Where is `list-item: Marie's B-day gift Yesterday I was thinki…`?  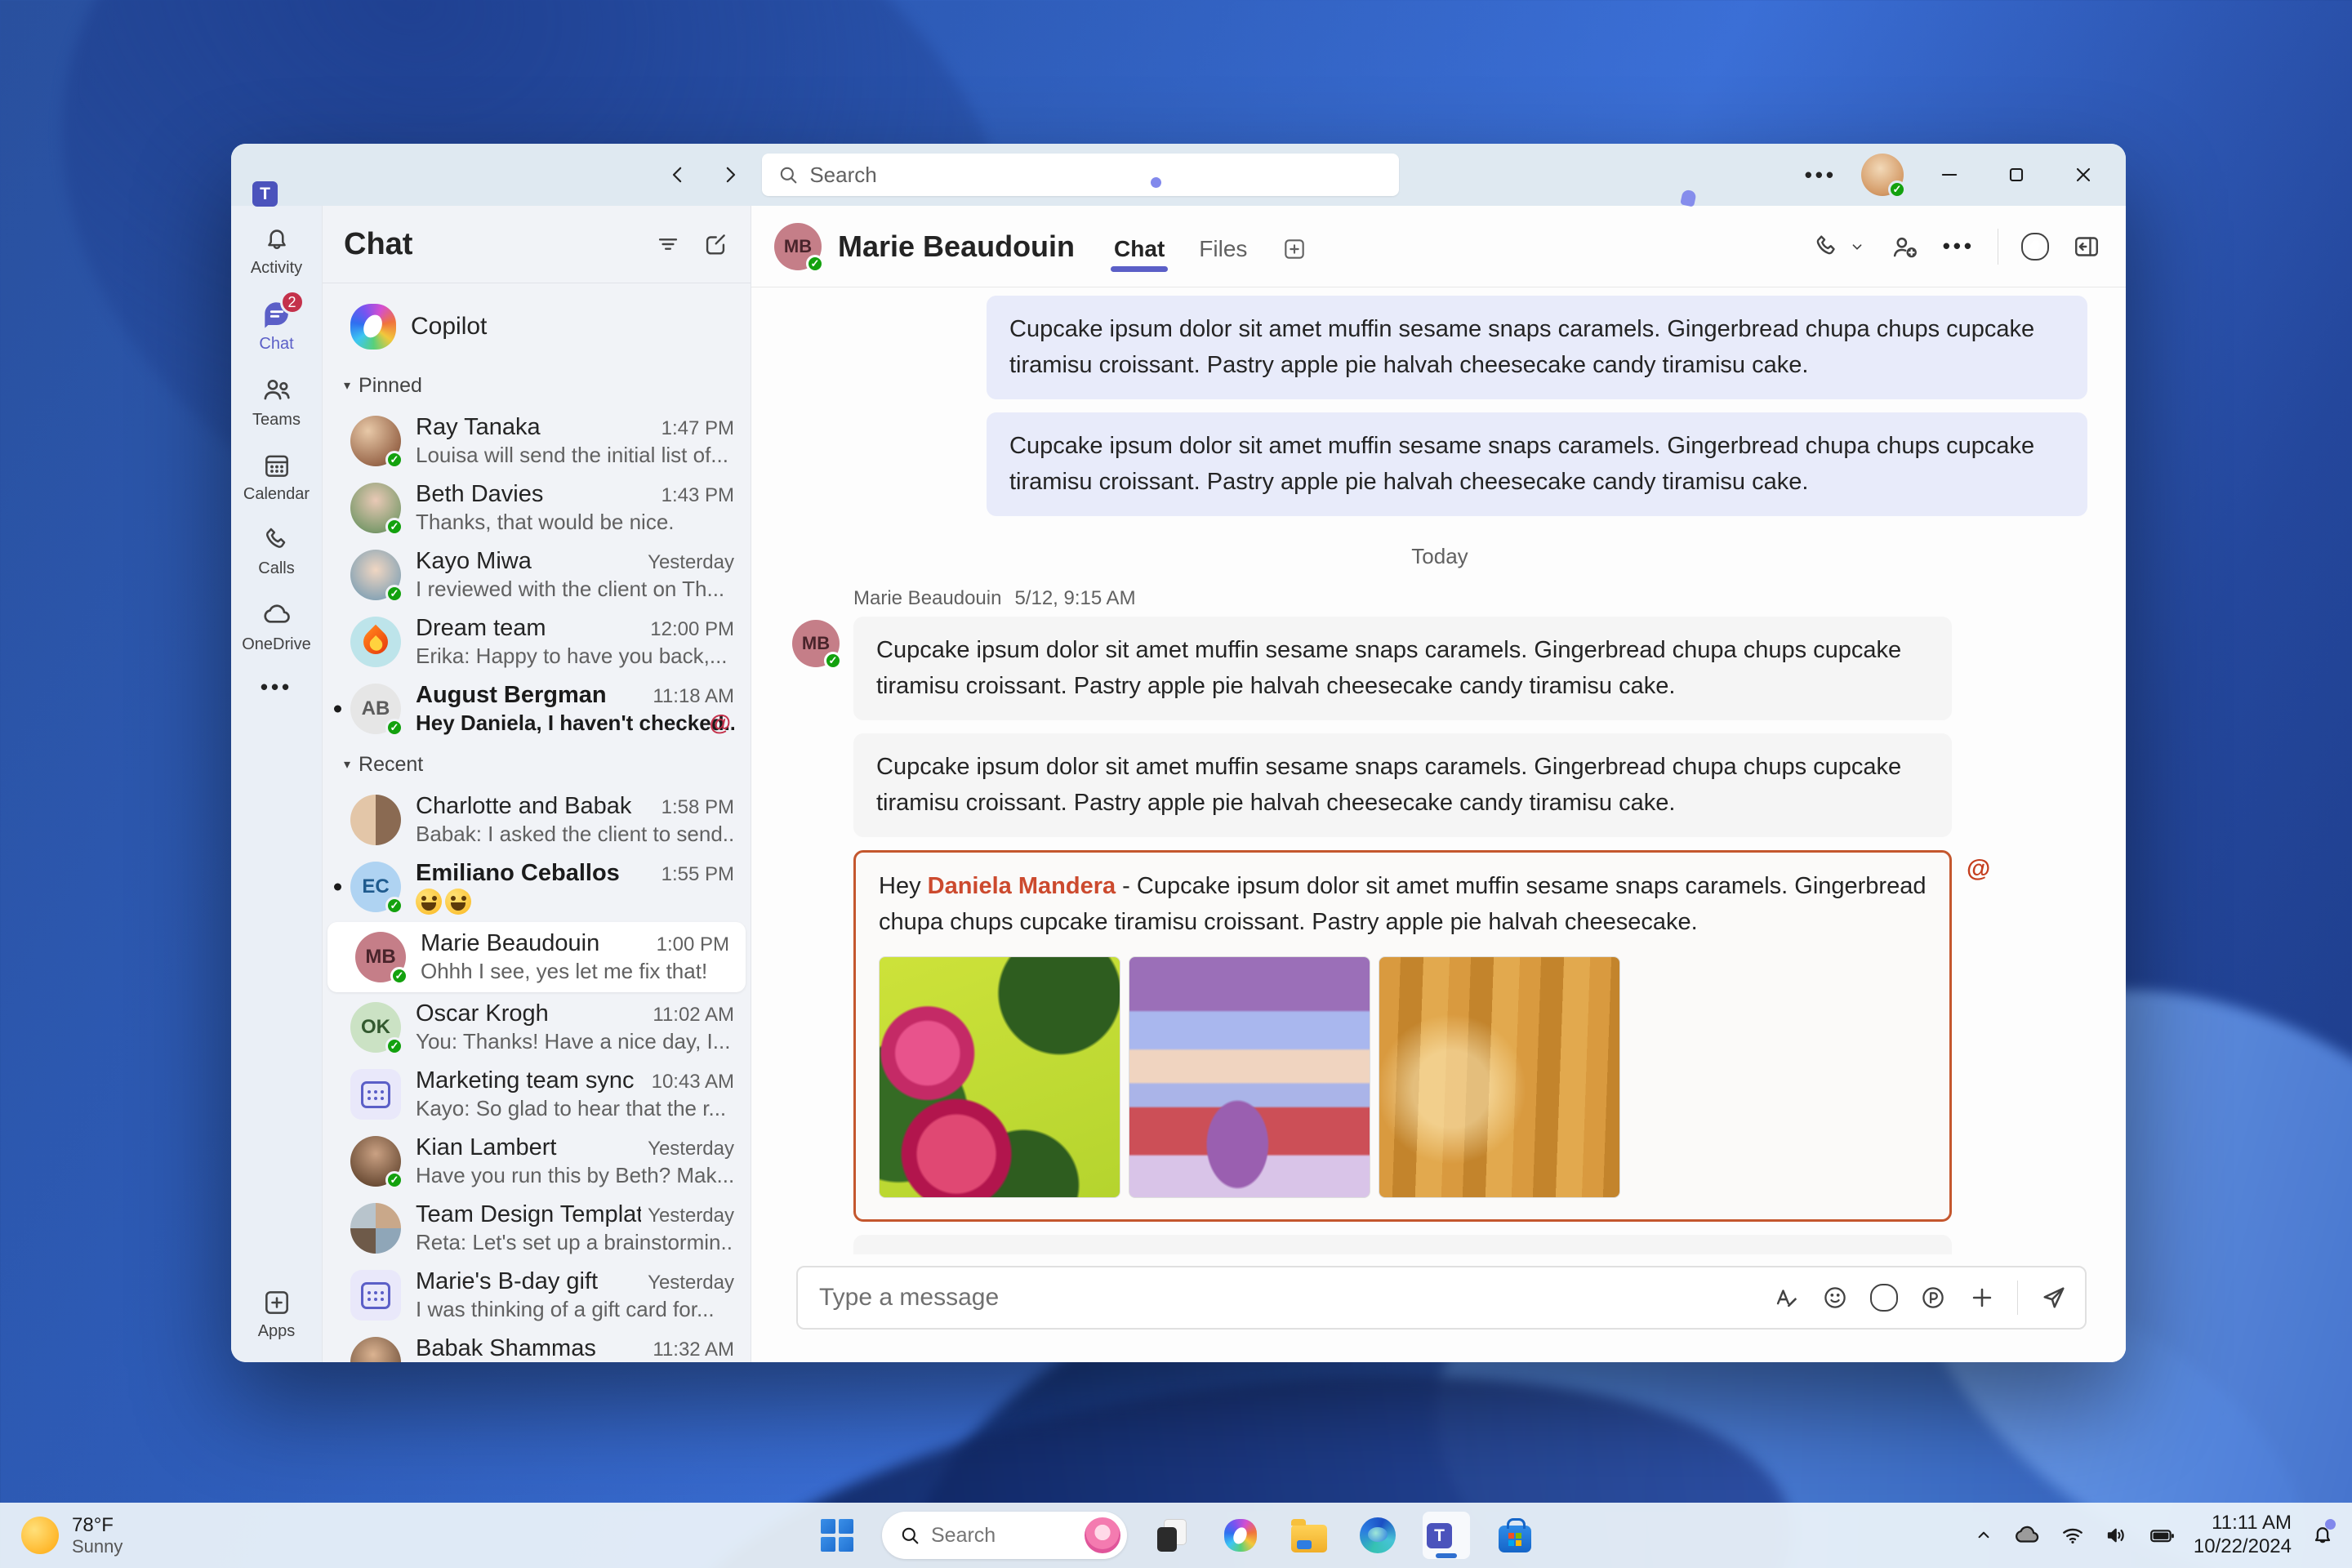
list-item: Marie's B-day gift Yesterday I was thinki… is located at coordinates (537, 1295).